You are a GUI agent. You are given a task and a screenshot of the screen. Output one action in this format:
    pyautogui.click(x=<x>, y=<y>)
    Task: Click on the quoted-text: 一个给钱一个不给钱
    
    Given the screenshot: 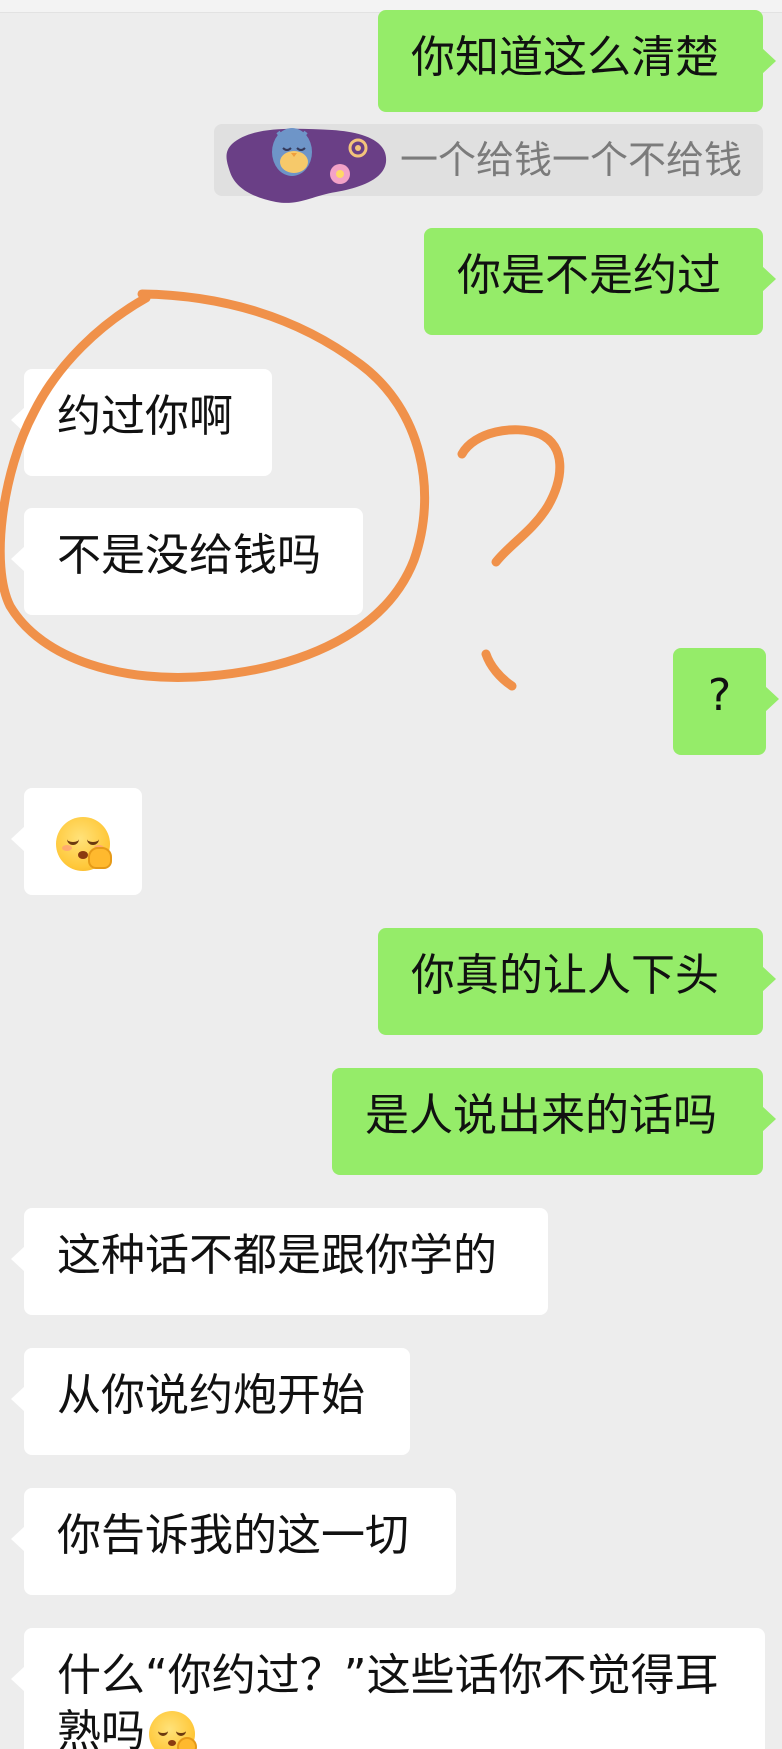 What is the action you would take?
    pyautogui.click(x=571, y=160)
    